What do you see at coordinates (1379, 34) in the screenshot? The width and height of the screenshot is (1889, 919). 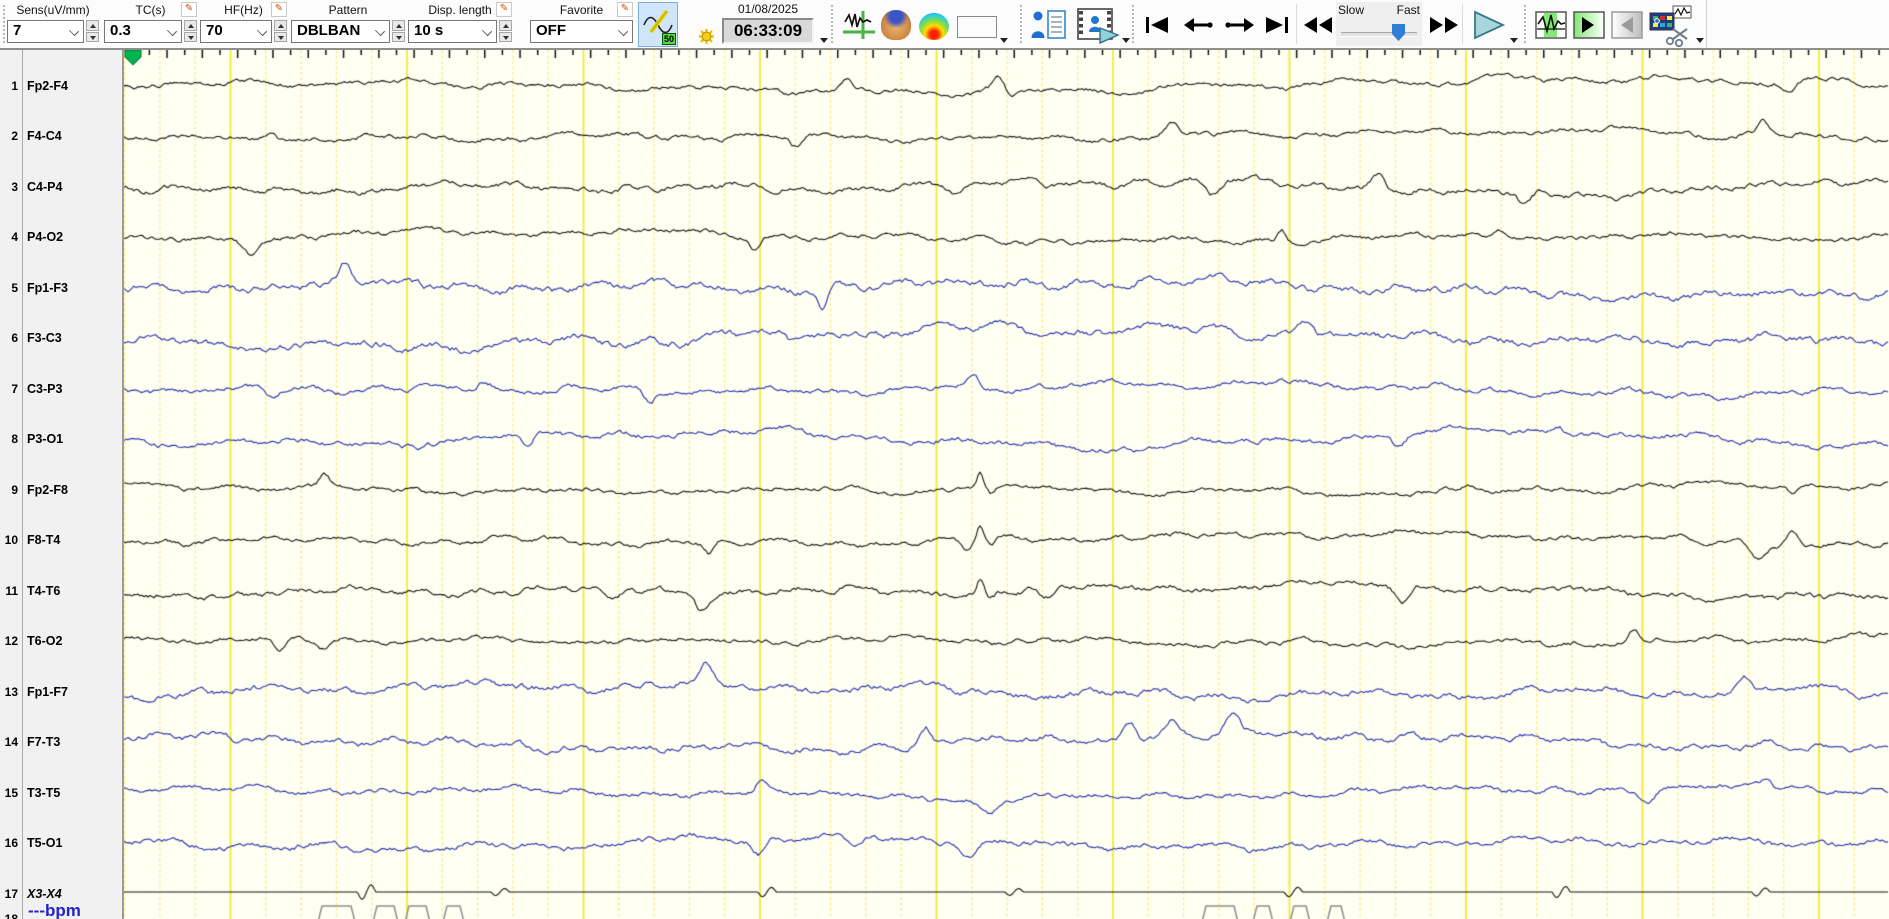 I see `speed-slider-track` at bounding box center [1379, 34].